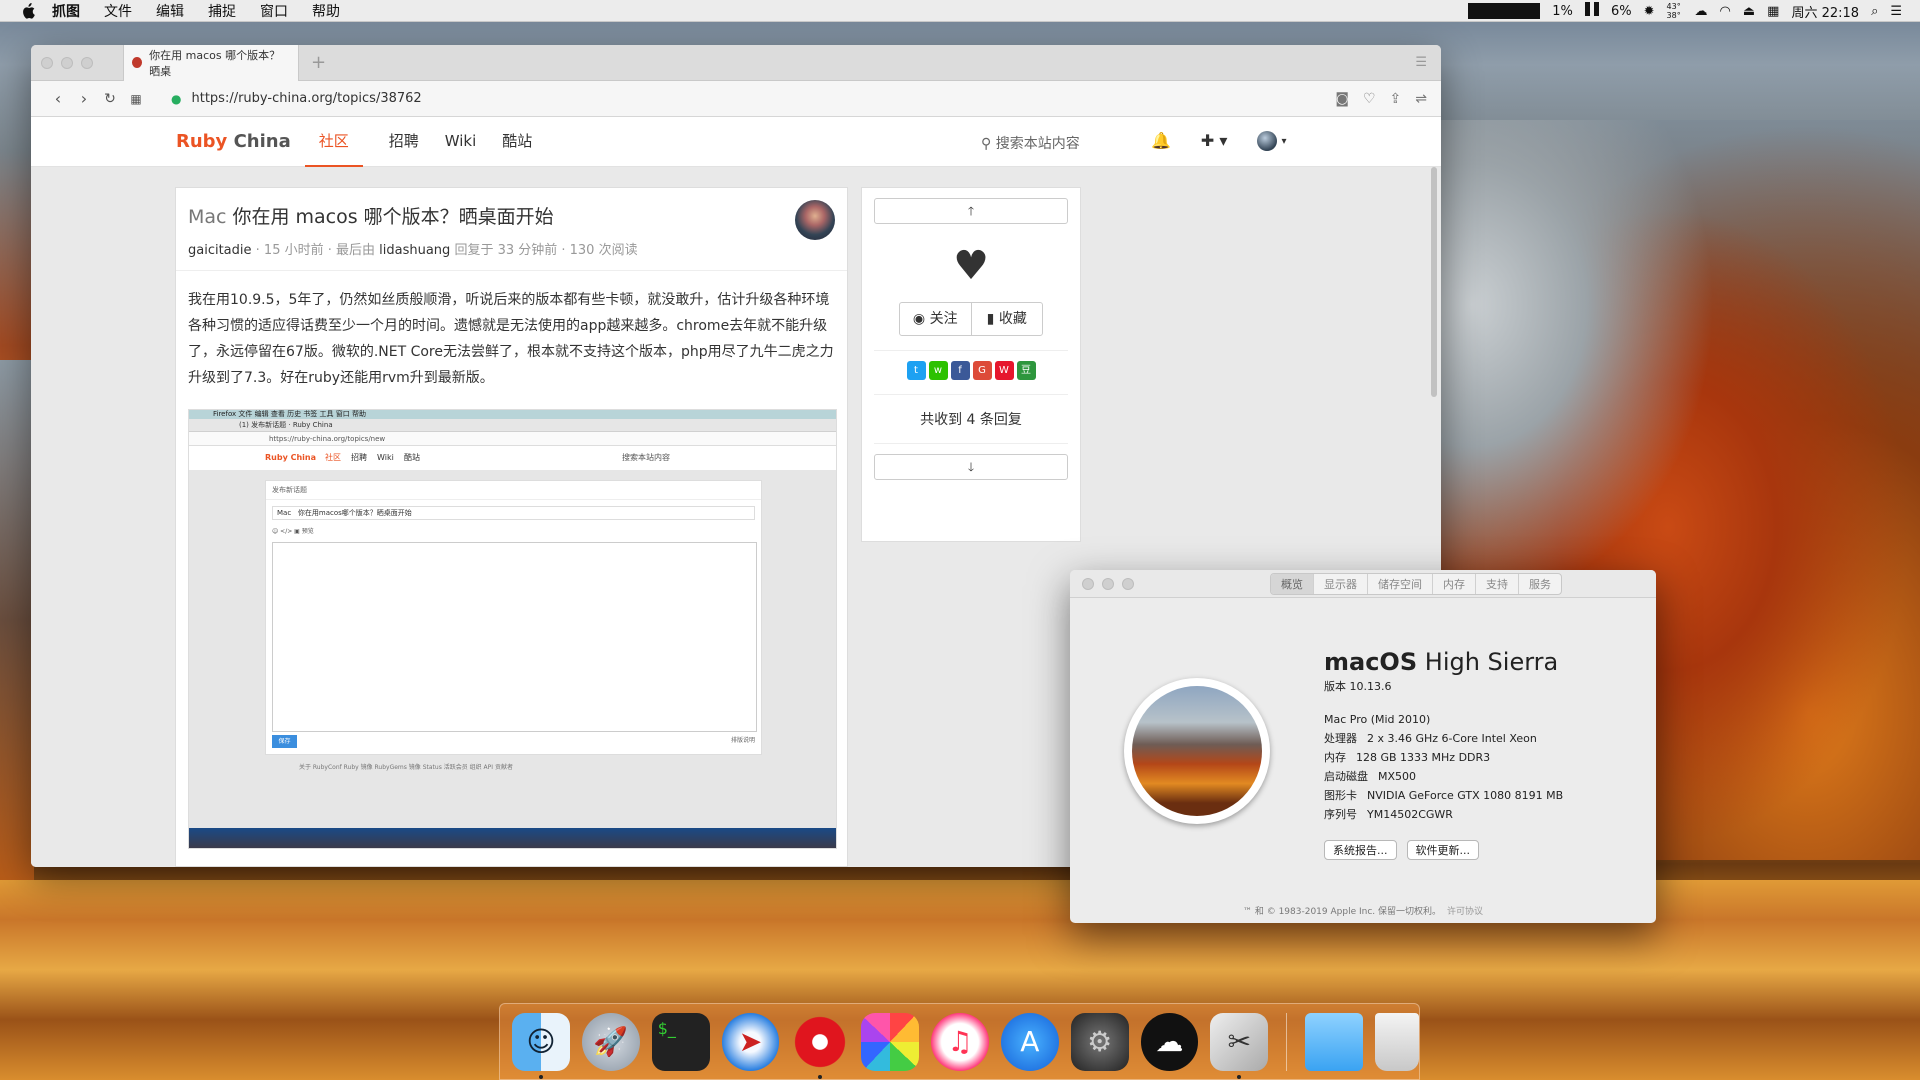 The width and height of the screenshot is (1920, 1080). I want to click on launchpad-icon: 🚀, so click(610, 1041).